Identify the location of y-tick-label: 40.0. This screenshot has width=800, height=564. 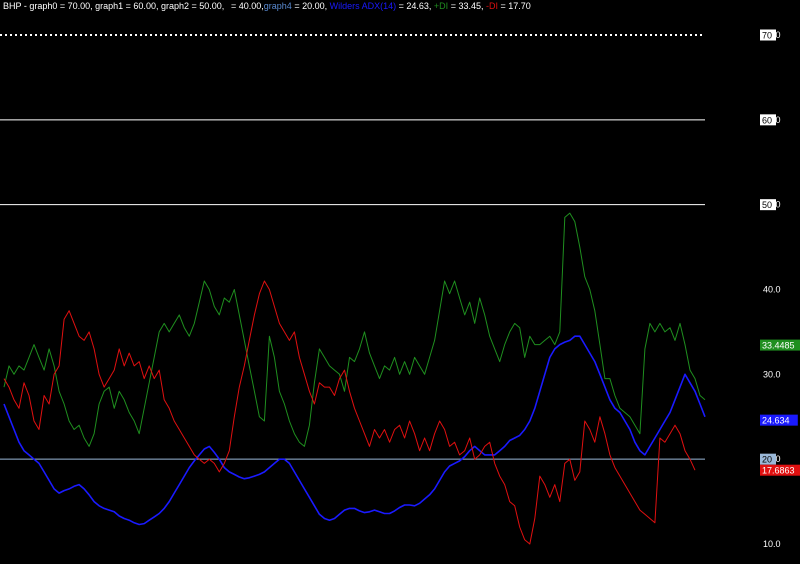
(772, 290).